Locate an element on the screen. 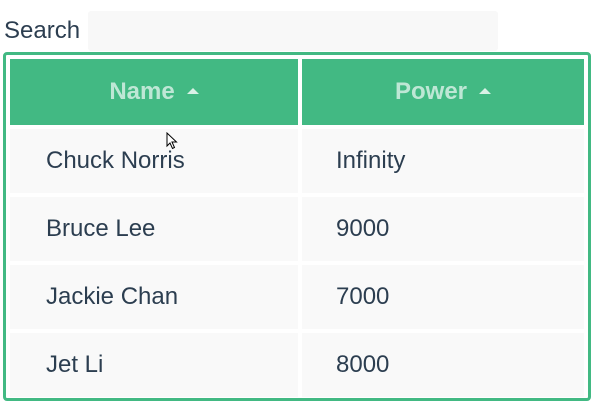  table-row: Jet Li 8000 is located at coordinates (297, 365).